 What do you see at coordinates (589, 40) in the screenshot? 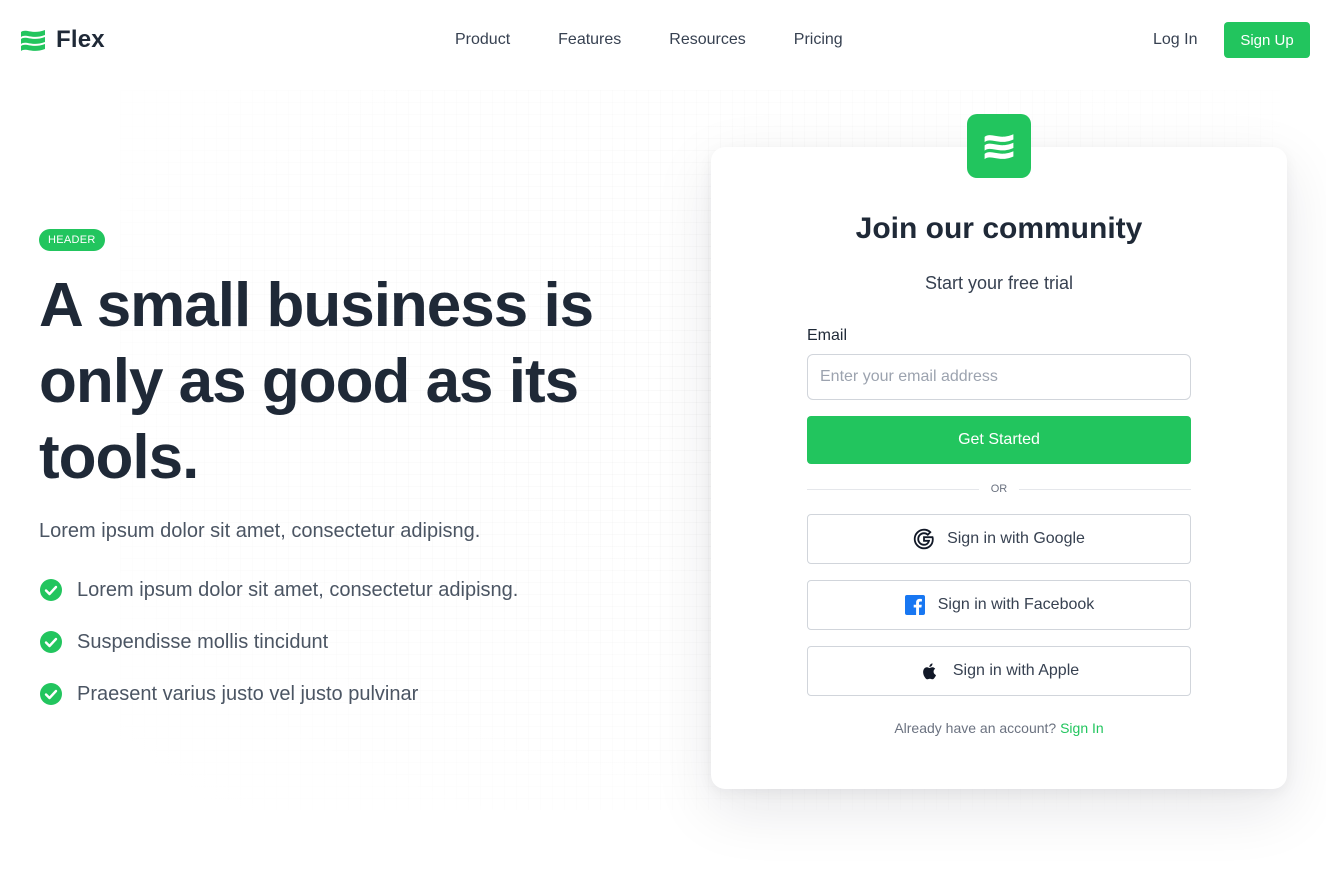
I see `nav-item-features: Features` at bounding box center [589, 40].